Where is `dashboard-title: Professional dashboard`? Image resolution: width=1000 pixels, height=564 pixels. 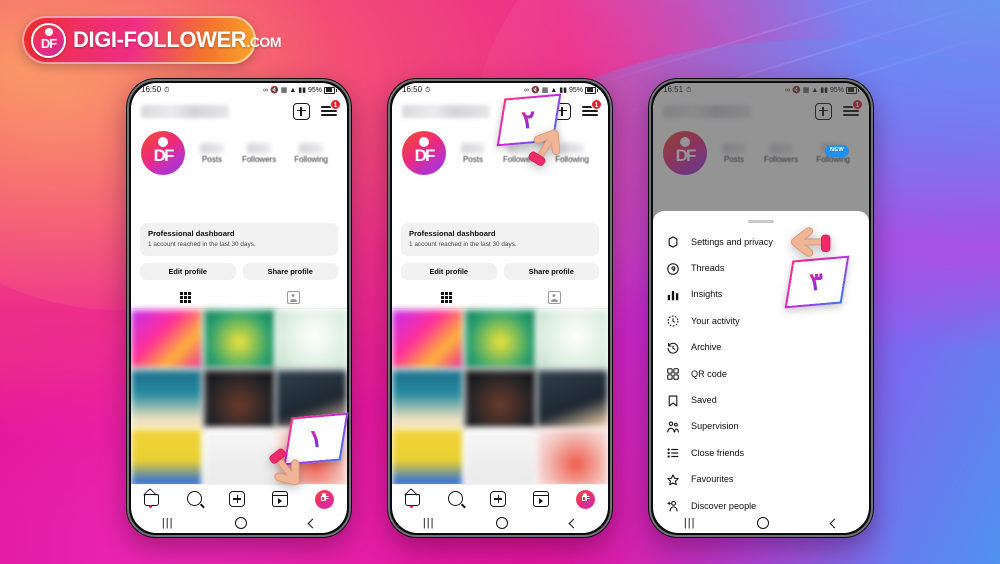
dashboard-title: Professional dashboard is located at coordinates (191, 233).